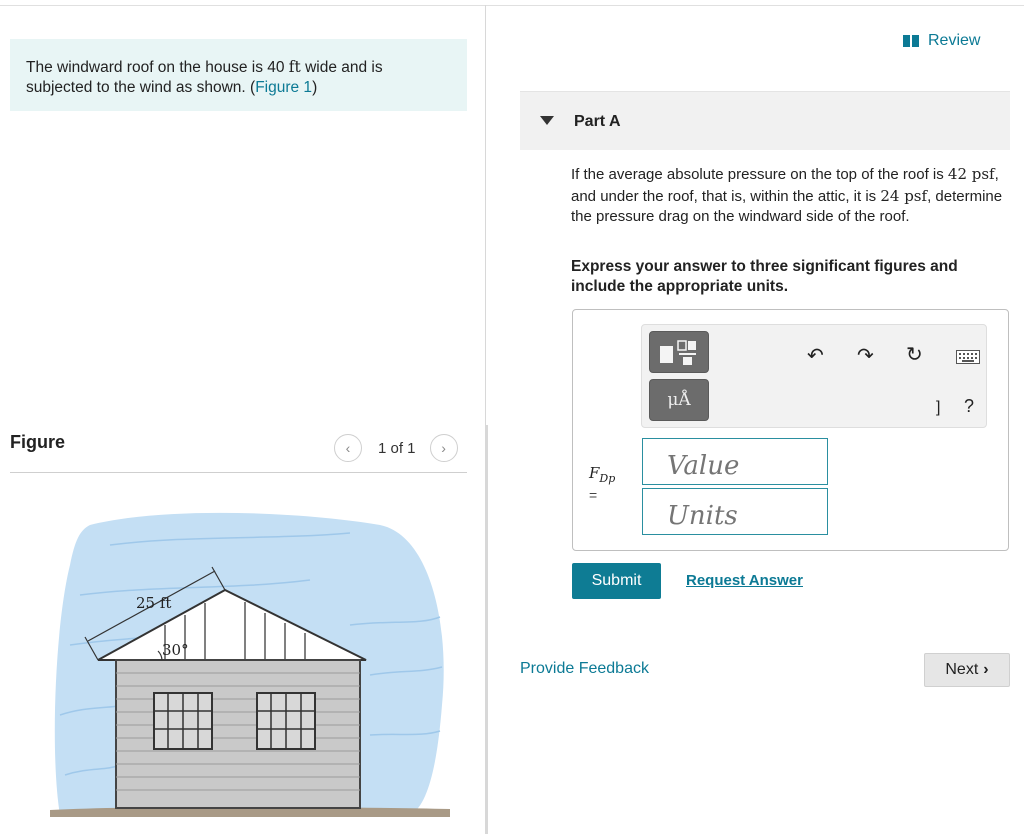 This screenshot has height=834, width=1024. I want to click on pressure-top: 42 psf, so click(971, 174).